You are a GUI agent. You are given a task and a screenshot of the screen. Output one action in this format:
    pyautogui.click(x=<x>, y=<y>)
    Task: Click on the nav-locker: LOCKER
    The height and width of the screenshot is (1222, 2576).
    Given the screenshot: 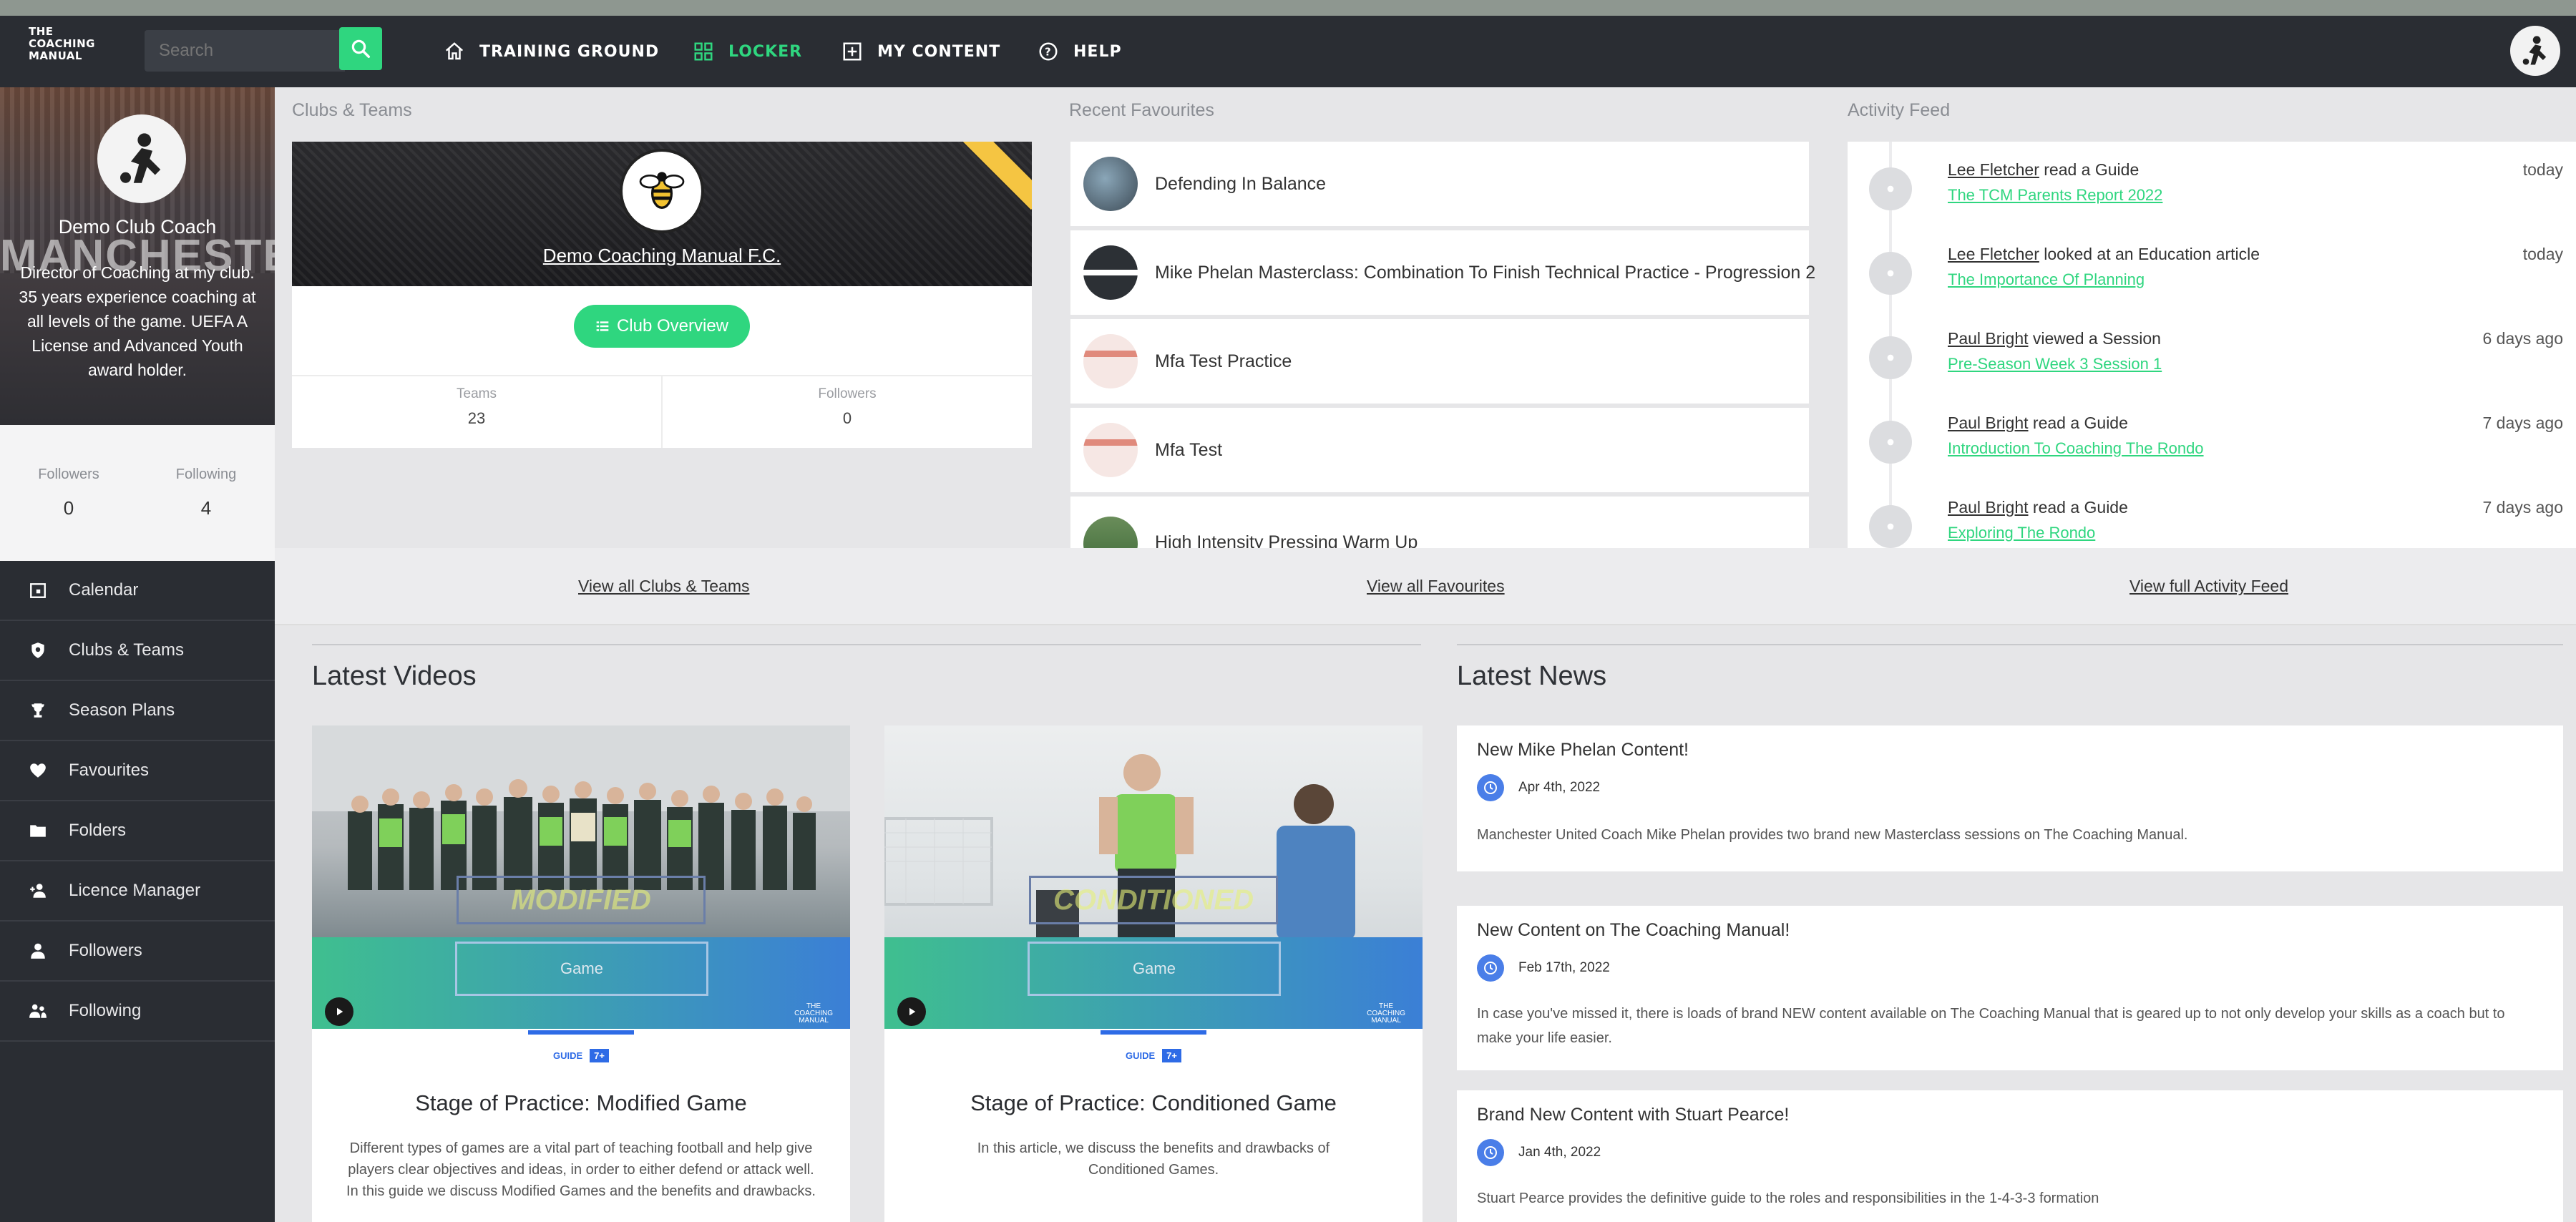 What is the action you would take?
    pyautogui.click(x=747, y=51)
    